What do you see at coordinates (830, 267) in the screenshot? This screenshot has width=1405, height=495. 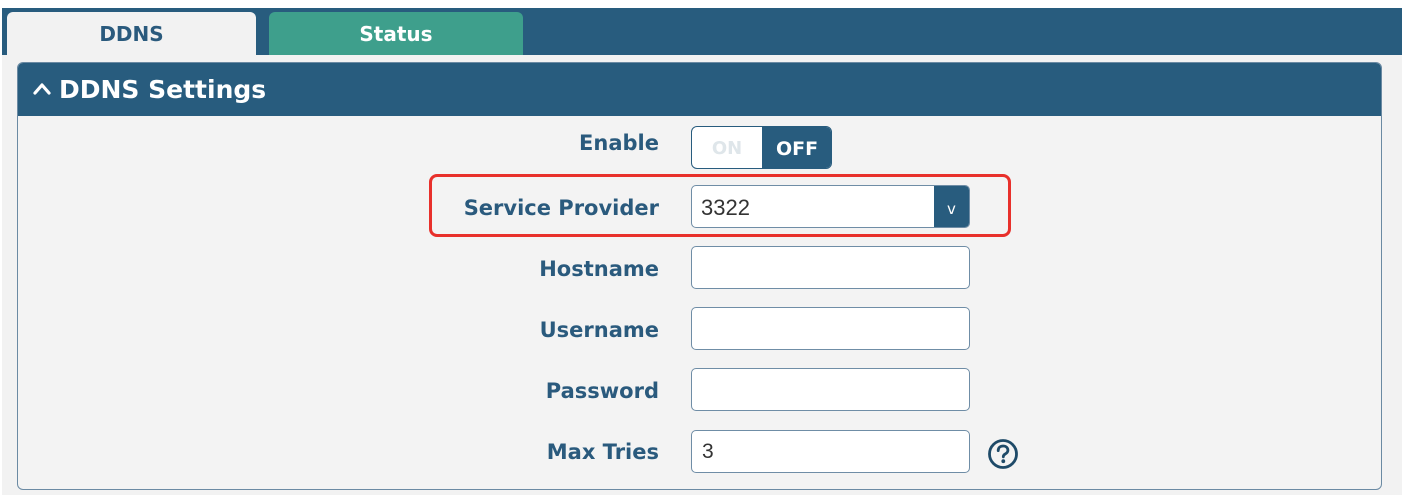 I see `hostname-input` at bounding box center [830, 267].